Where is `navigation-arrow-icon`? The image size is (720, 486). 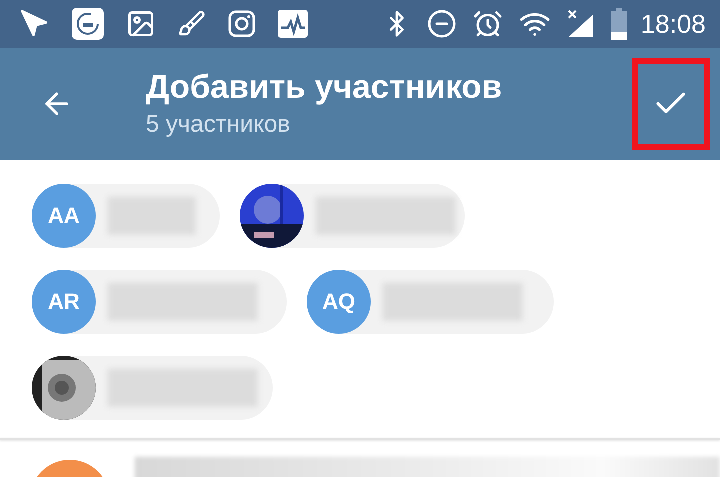 navigation-arrow-icon is located at coordinates (35, 24).